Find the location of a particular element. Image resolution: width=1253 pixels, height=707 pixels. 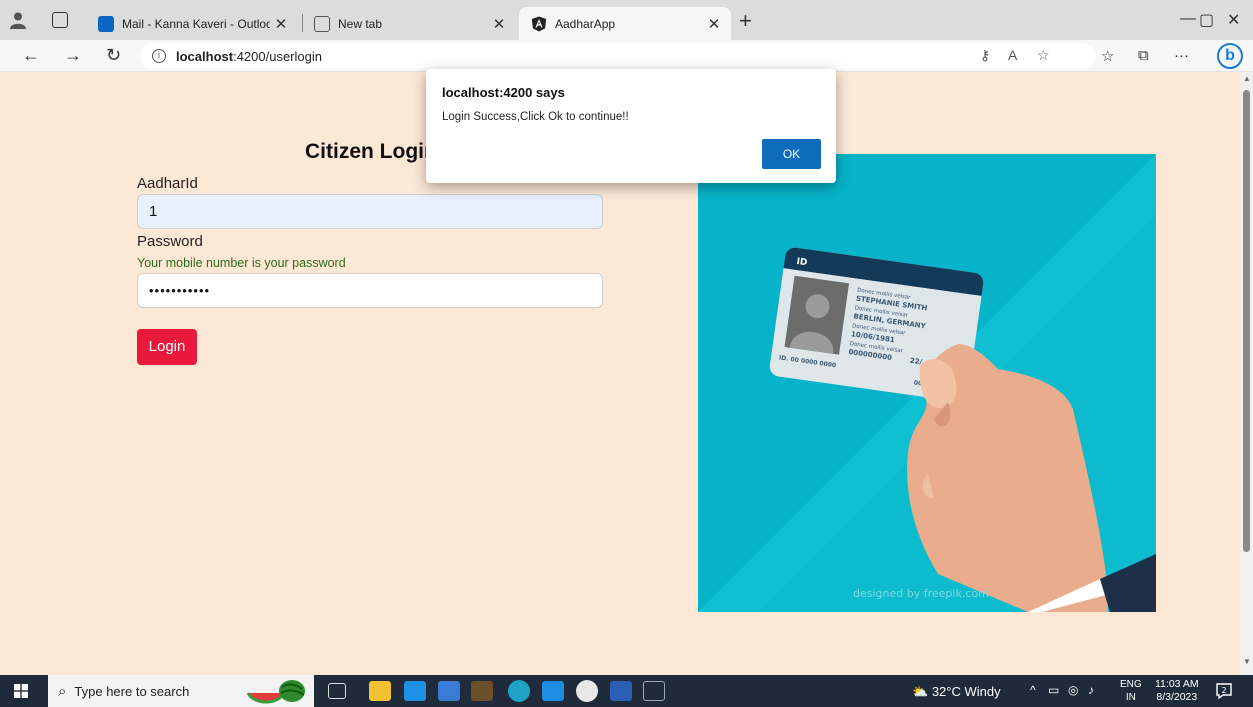

url-path: :4200/userlogin is located at coordinates (277, 56).